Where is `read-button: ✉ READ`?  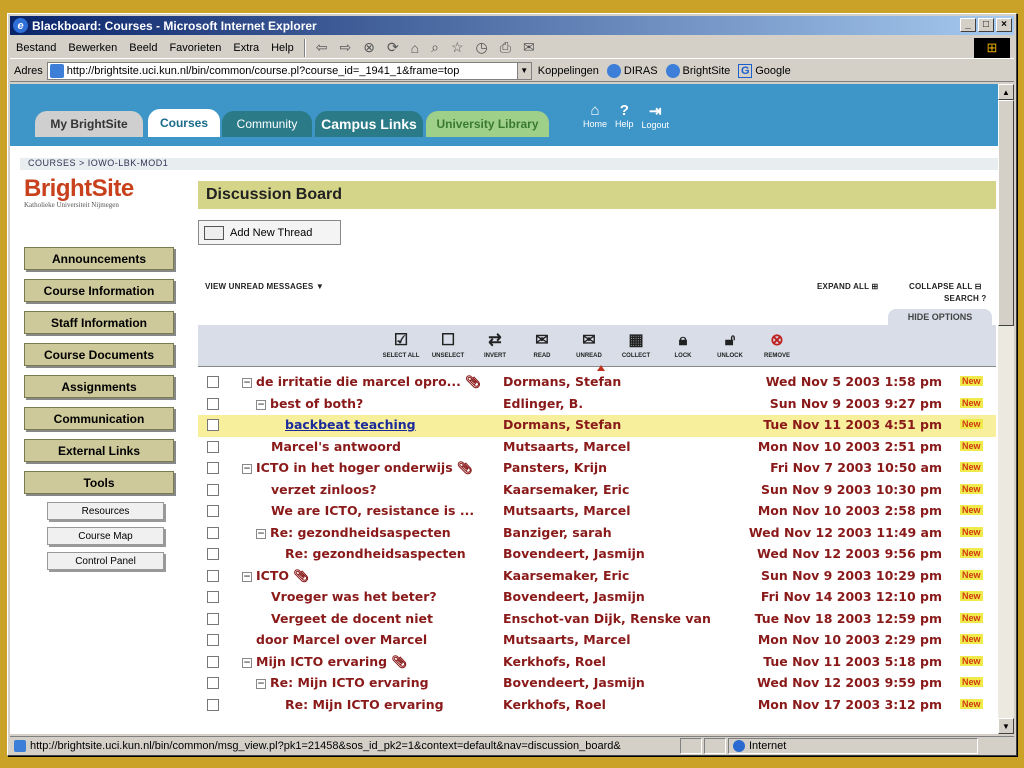 read-button: ✉ READ is located at coordinates (542, 345).